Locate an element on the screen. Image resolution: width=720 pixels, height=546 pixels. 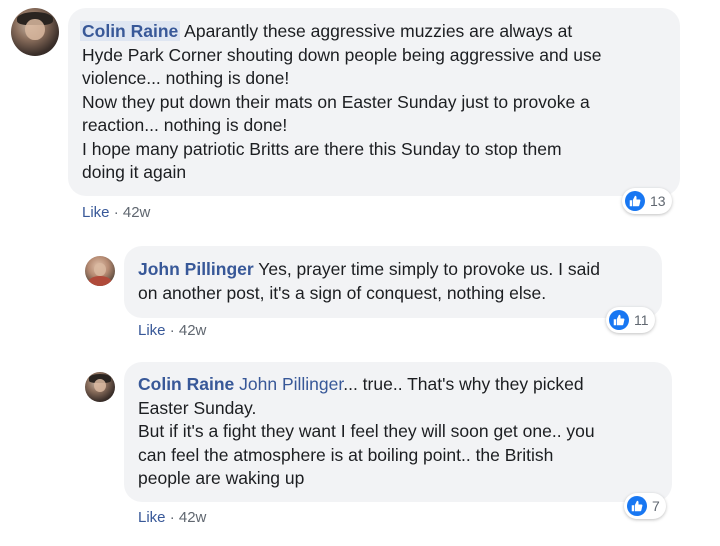
reaction-number: 7 is located at coordinates (656, 506).